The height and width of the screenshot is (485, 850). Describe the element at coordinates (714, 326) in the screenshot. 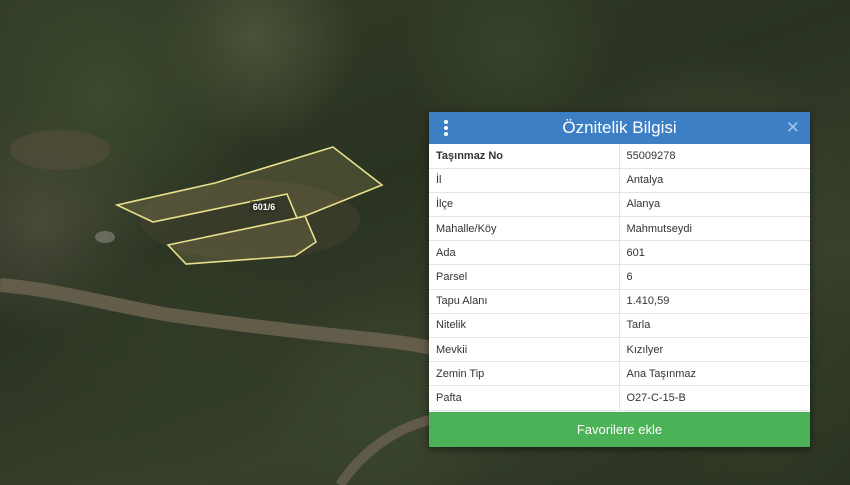

I see `row-value: Tarla` at that location.